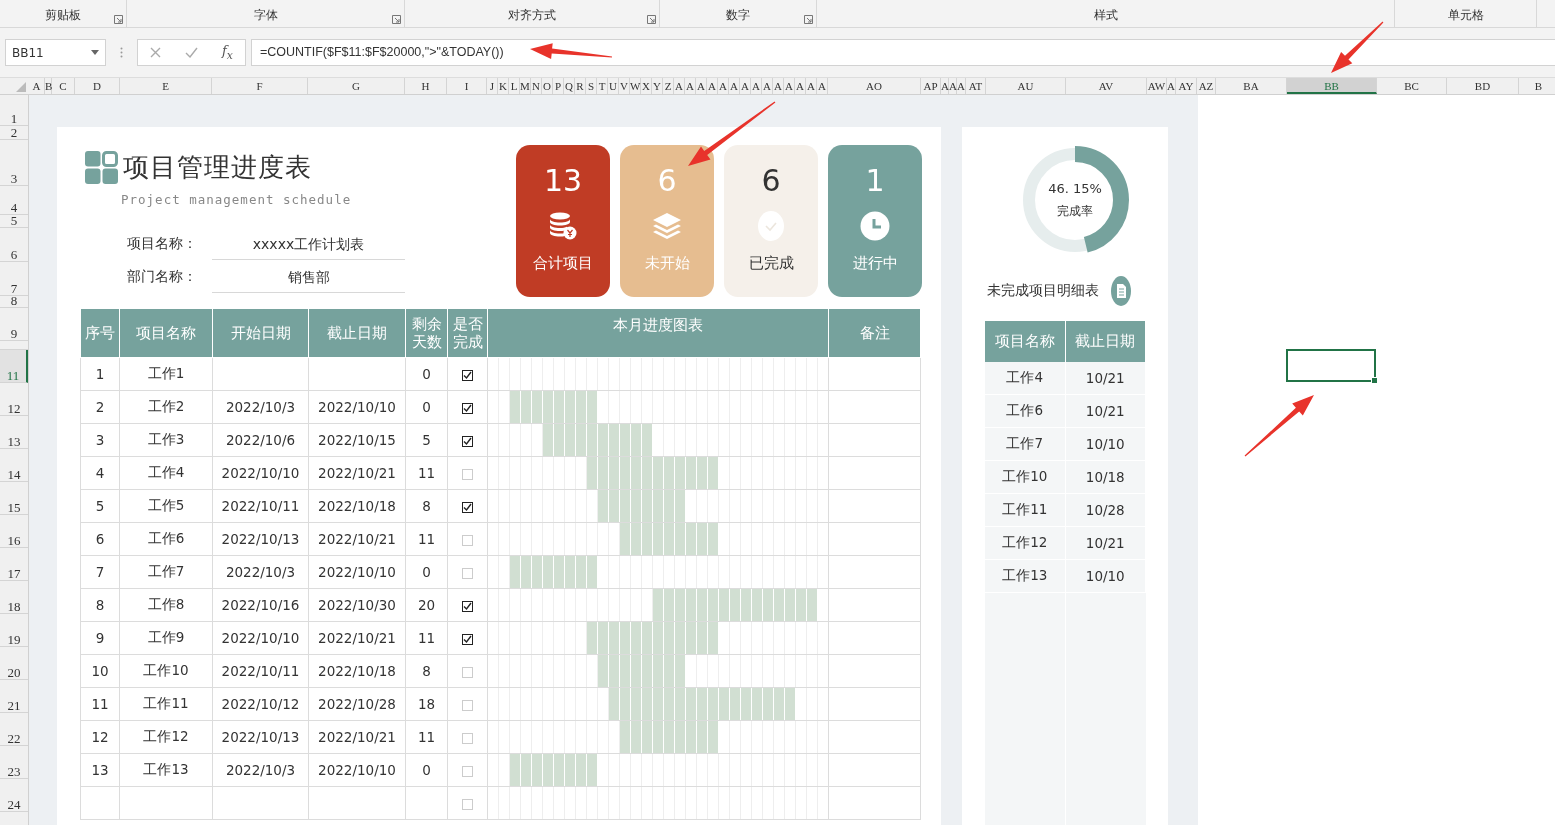 This screenshot has width=1555, height=825. What do you see at coordinates (14, 465) in the screenshot?
I see `row-header: 14` at bounding box center [14, 465].